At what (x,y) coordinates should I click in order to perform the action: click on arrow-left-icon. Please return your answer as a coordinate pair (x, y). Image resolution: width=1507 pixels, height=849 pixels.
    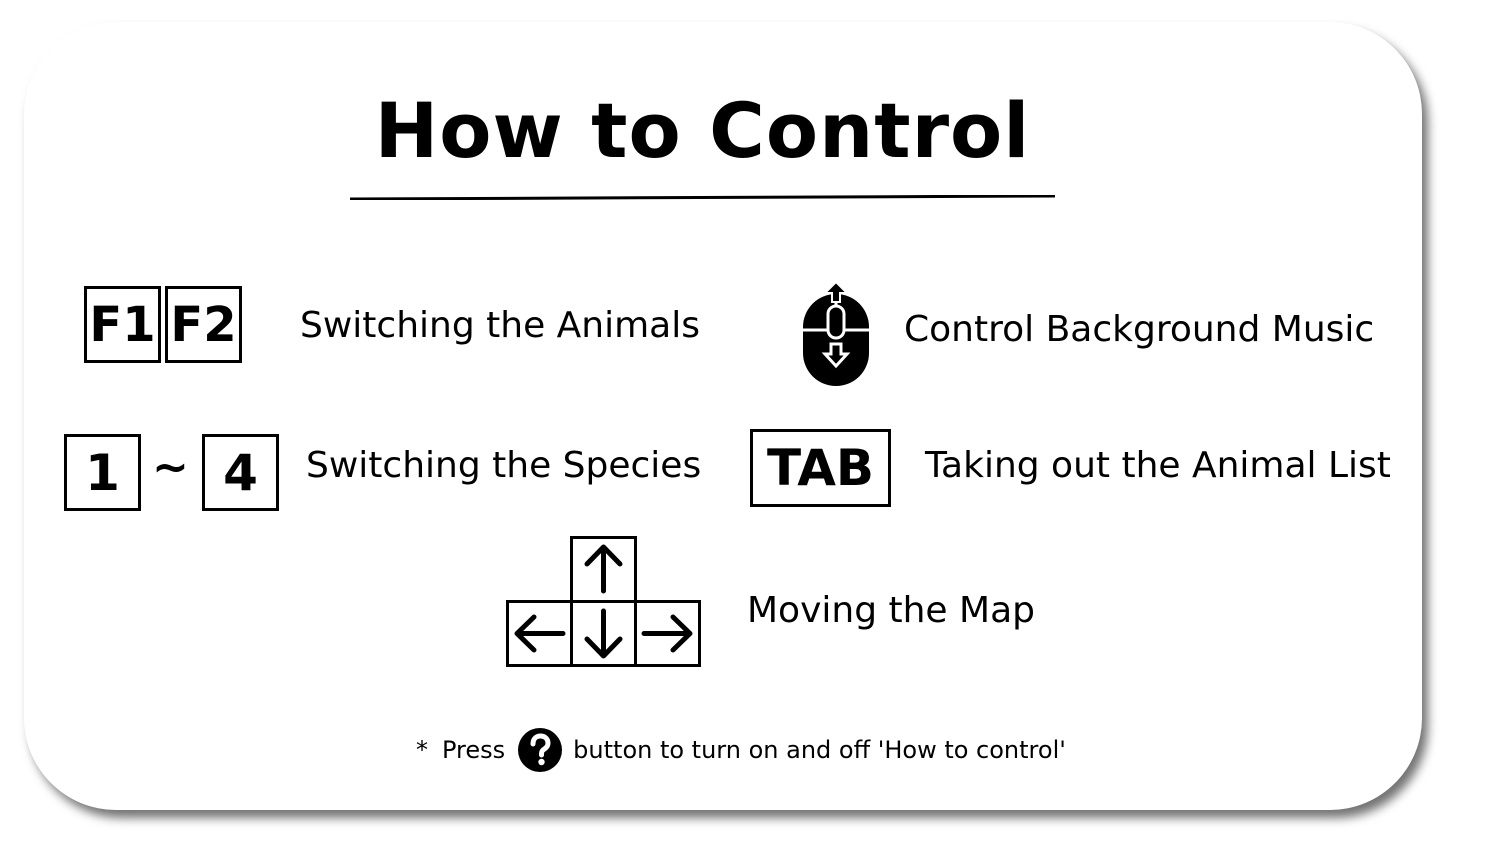
    Looking at the image, I should click on (540, 633).